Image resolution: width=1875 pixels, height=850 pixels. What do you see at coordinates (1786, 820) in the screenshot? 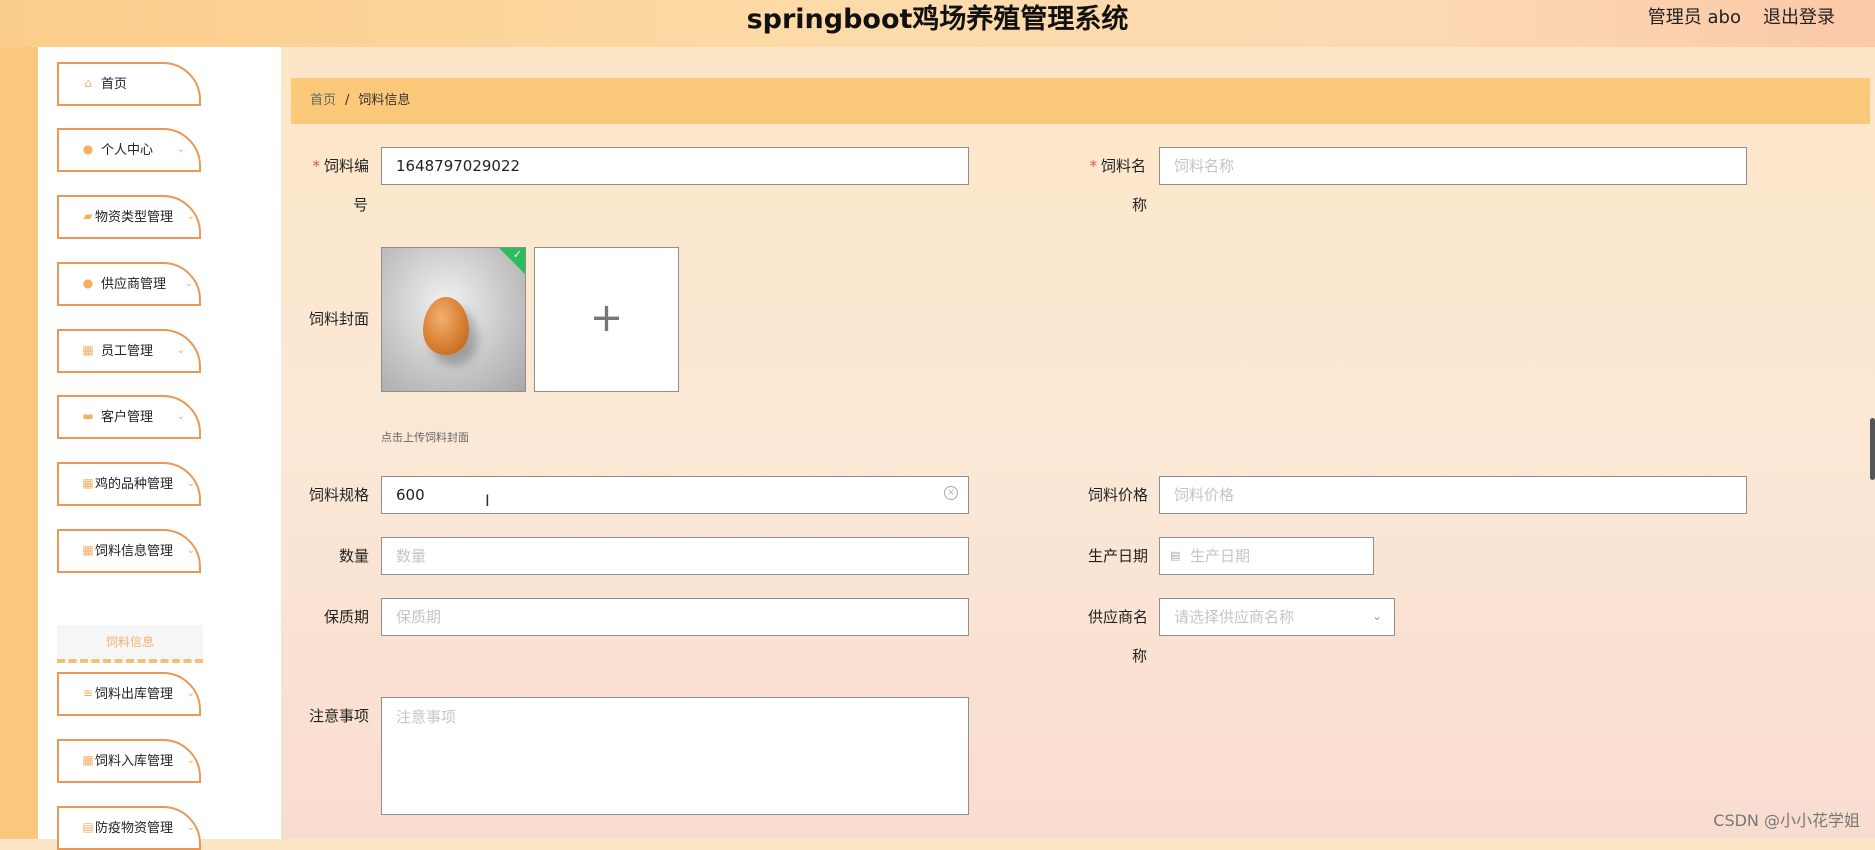
I see `watermark: CSDN @小小花学姐` at bounding box center [1786, 820].